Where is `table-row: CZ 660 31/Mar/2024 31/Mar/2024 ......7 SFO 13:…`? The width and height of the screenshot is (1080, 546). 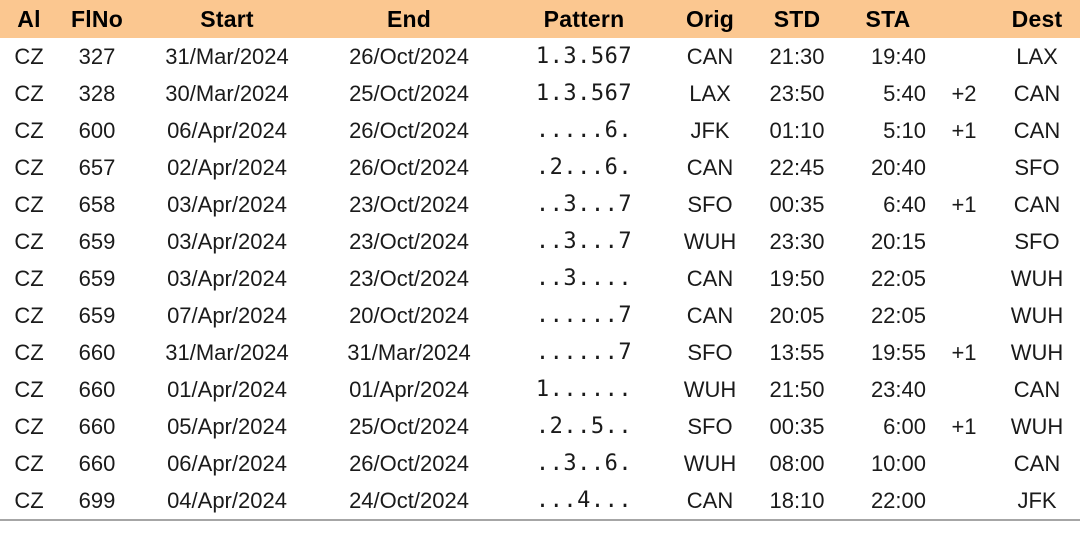
table-row: CZ 660 31/Mar/2024 31/Mar/2024 ......7 SFO 13:… is located at coordinates (540, 352).